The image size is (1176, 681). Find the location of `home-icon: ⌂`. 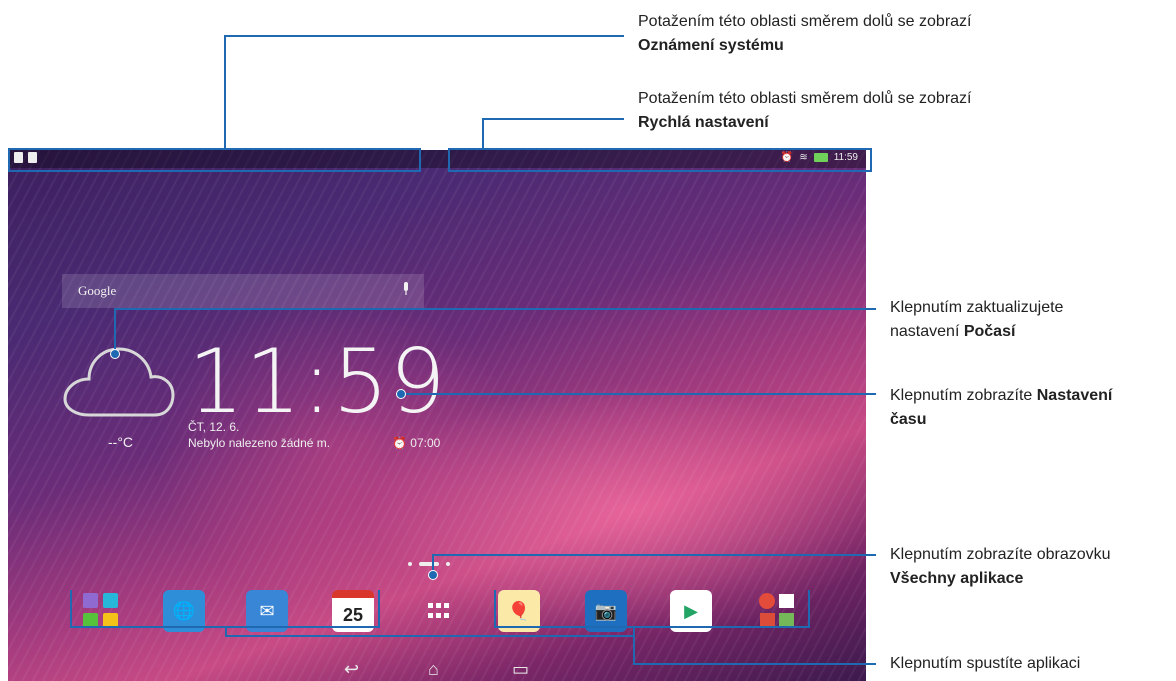

home-icon: ⌂ is located at coordinates (433, 669).